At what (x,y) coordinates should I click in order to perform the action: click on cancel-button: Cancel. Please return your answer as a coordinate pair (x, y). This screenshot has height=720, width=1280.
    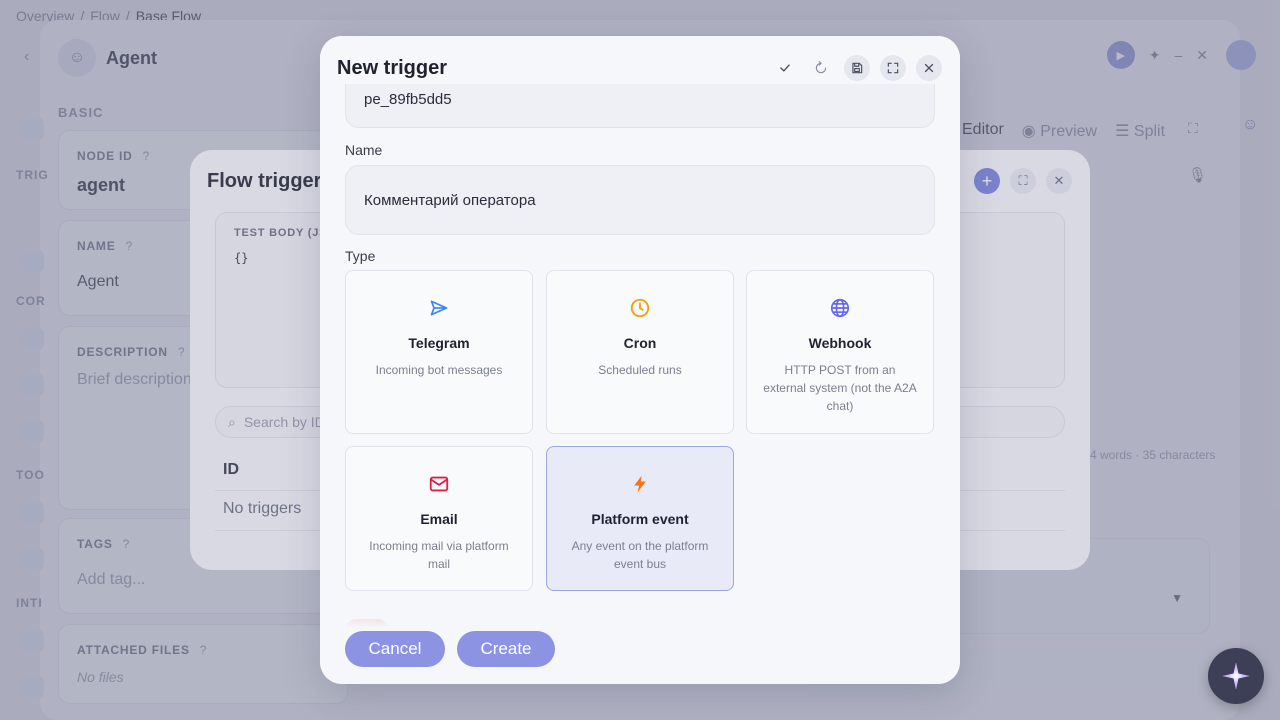
    Looking at the image, I should click on (395, 649).